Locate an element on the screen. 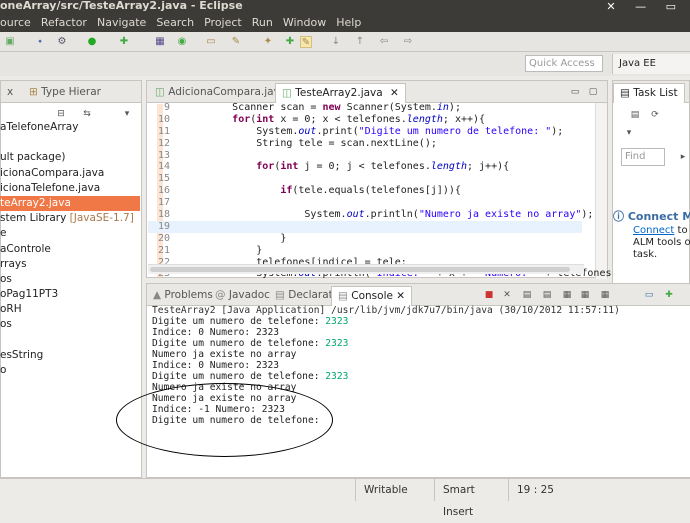 This screenshot has width=690, height=523. menu-item: Help is located at coordinates (348, 23).